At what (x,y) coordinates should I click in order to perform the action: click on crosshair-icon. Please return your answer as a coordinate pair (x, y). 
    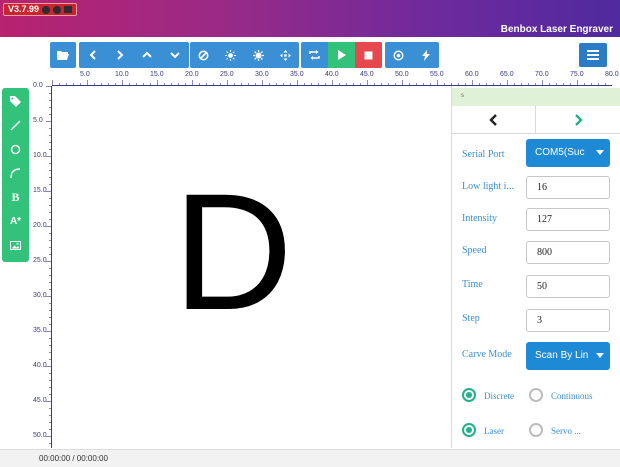
    Looking at the image, I should click on (285, 55).